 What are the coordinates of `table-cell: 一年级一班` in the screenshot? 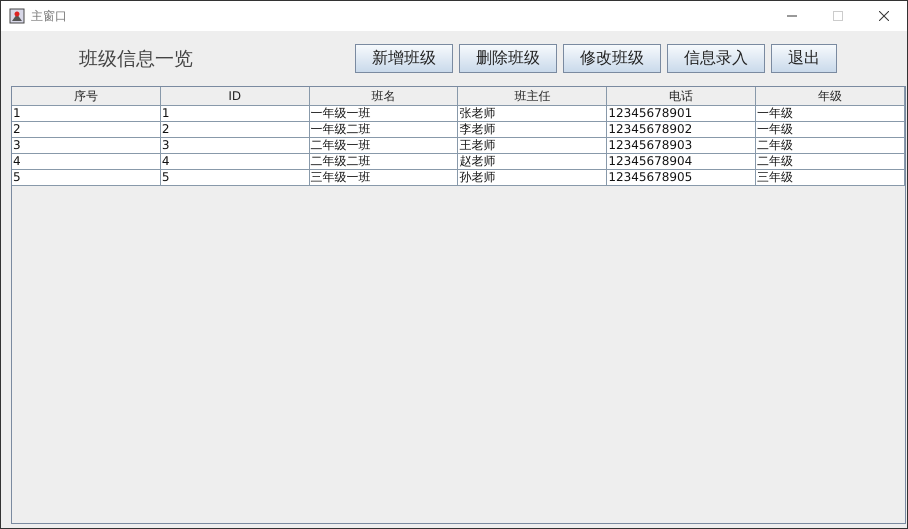 It's located at (384, 114).